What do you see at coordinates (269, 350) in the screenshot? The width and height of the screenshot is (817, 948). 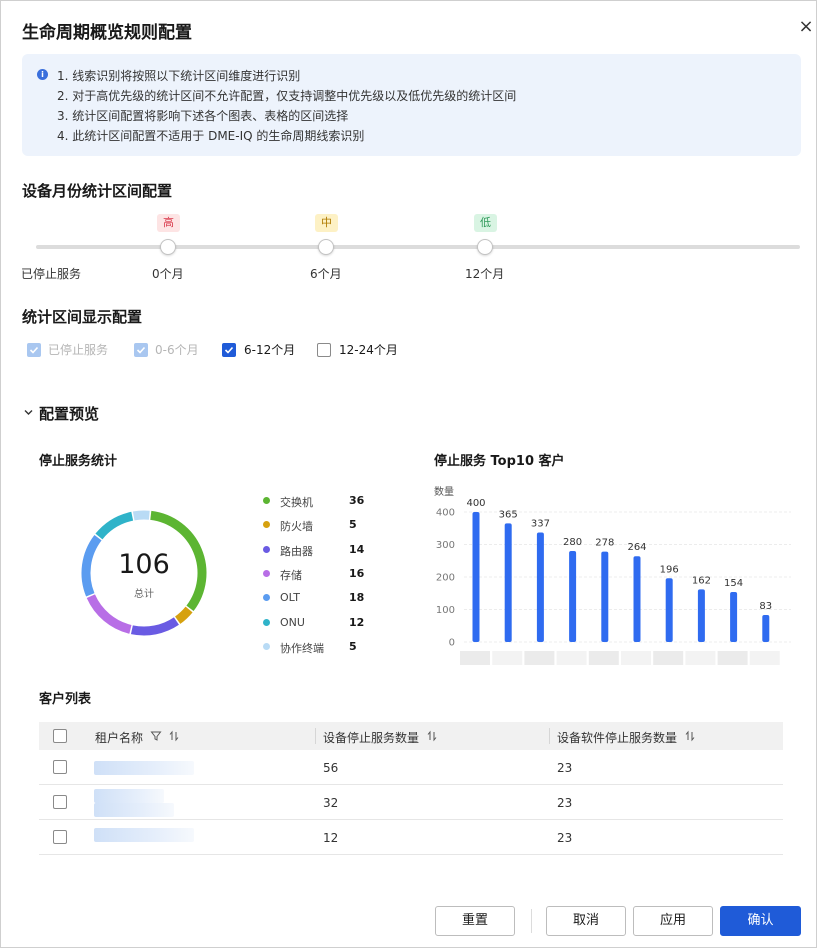 I see `checkbox-6-12-label: 6-12个月` at bounding box center [269, 350].